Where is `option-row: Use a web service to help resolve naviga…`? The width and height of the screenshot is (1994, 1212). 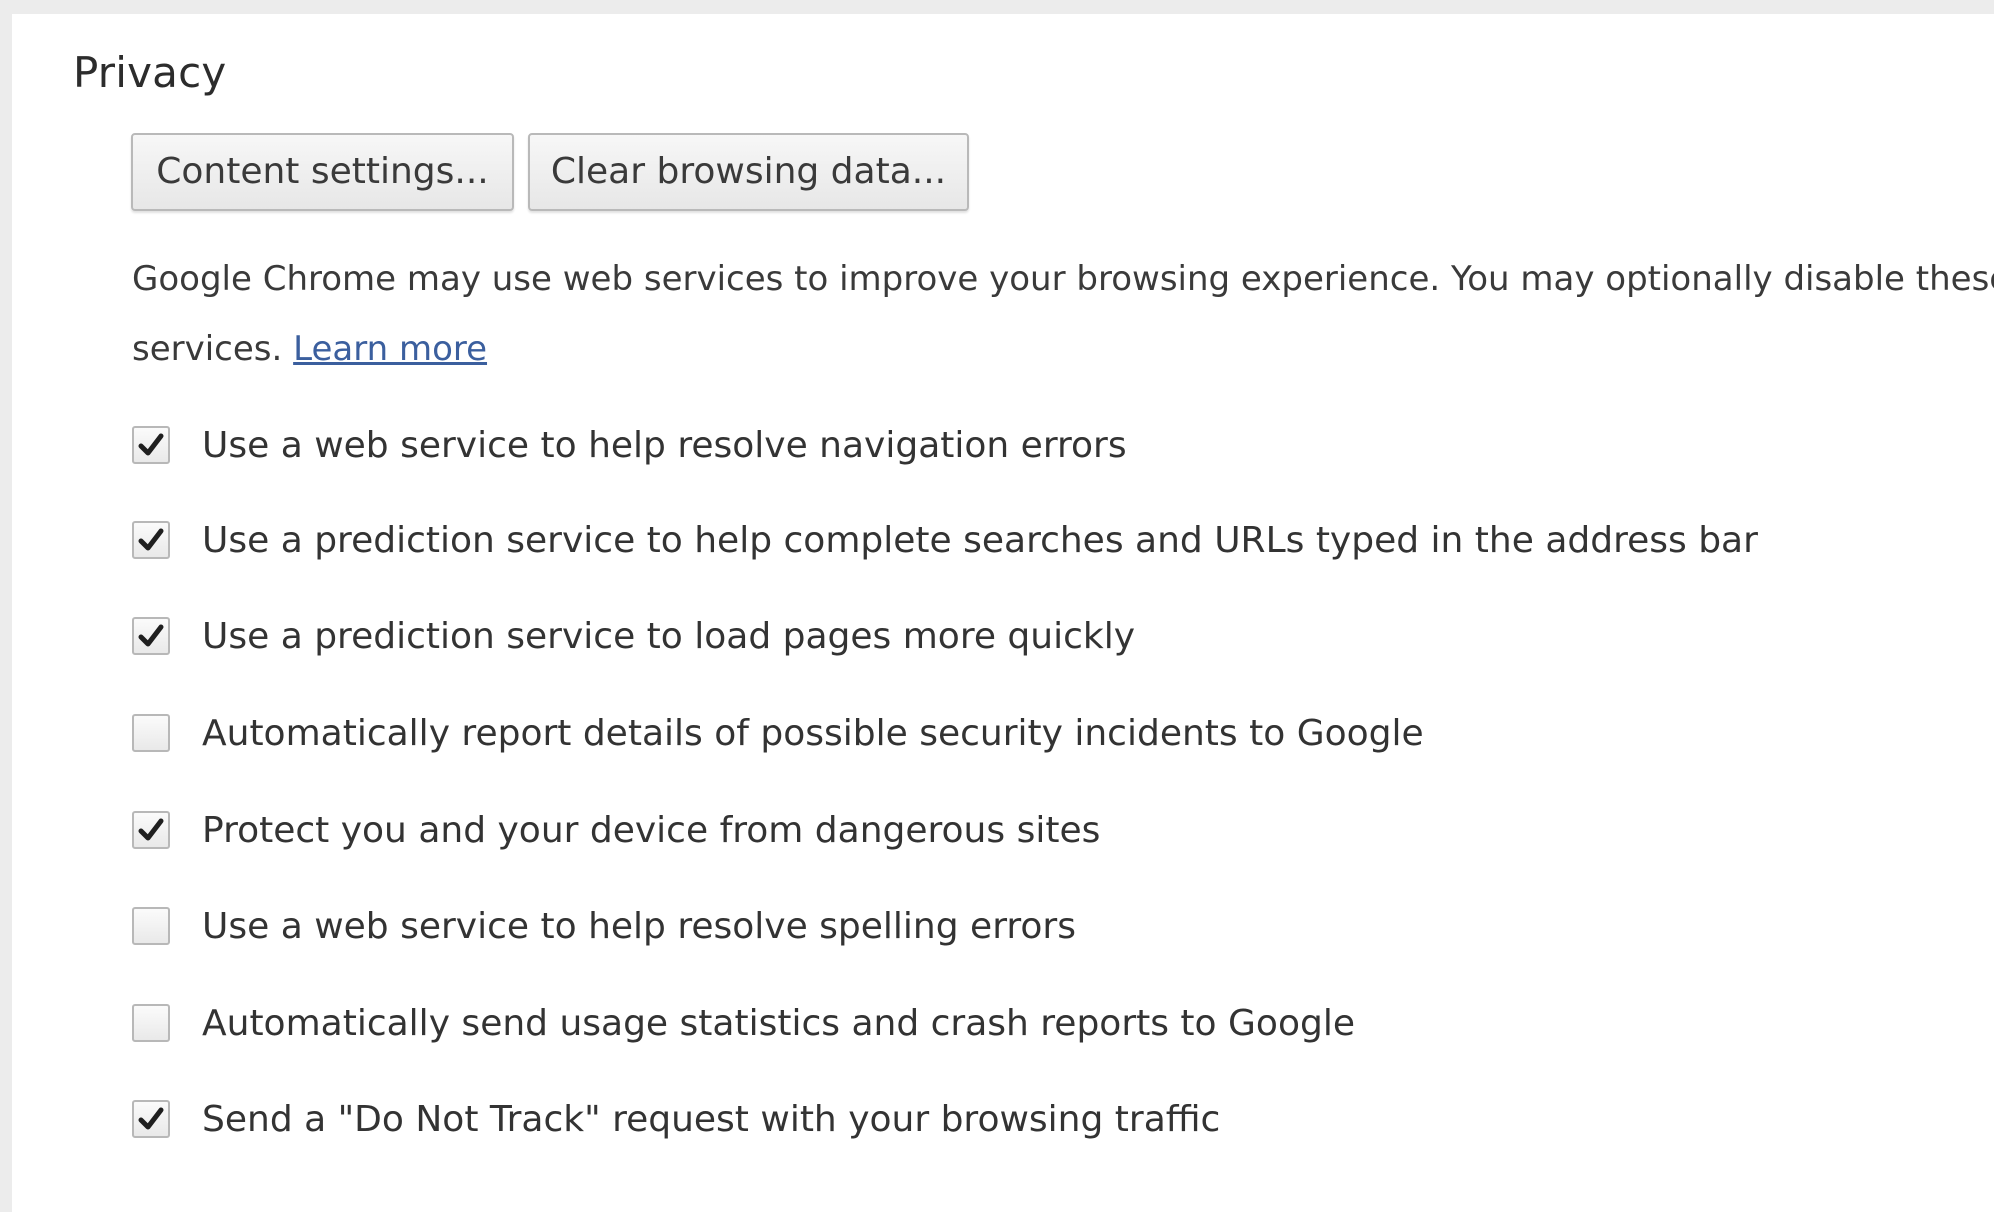 option-row: Use a web service to help resolve naviga… is located at coordinates (629, 445).